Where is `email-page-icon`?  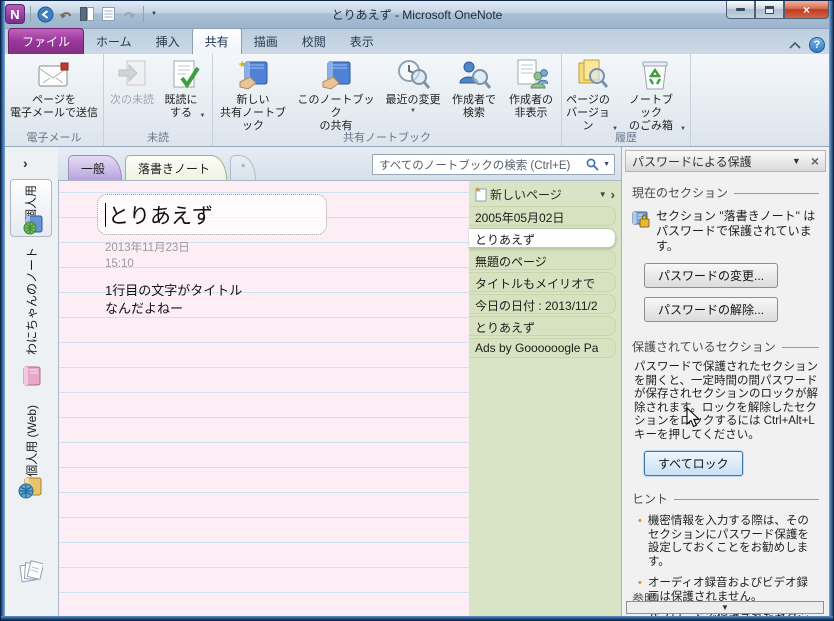 email-page-icon is located at coordinates (54, 75).